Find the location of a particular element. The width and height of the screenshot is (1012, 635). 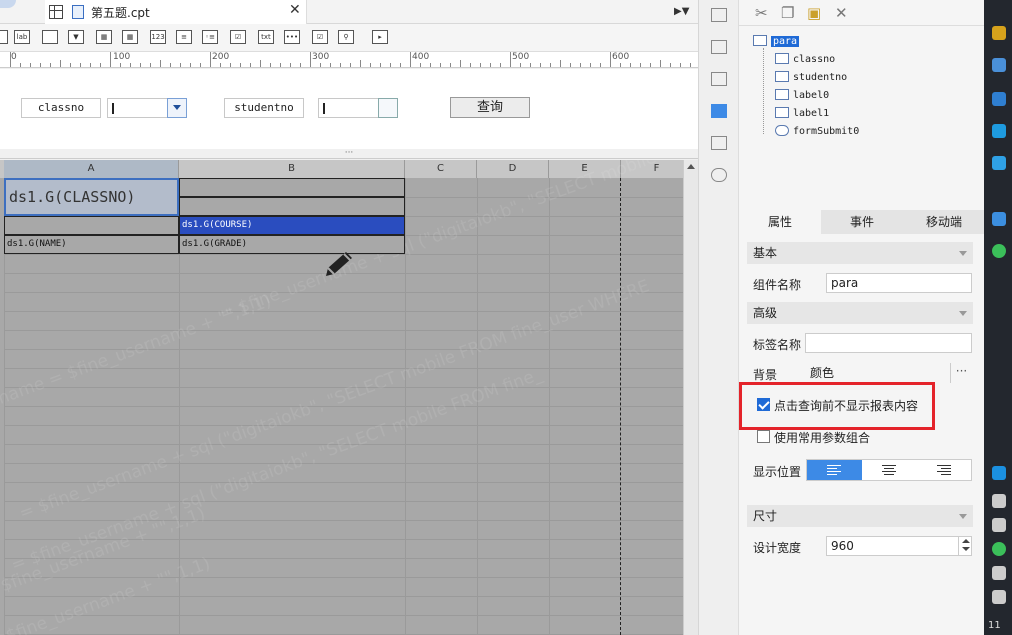

hide-before-query-label: 点击查询前不显示报表内容 is located at coordinates (846, 405).